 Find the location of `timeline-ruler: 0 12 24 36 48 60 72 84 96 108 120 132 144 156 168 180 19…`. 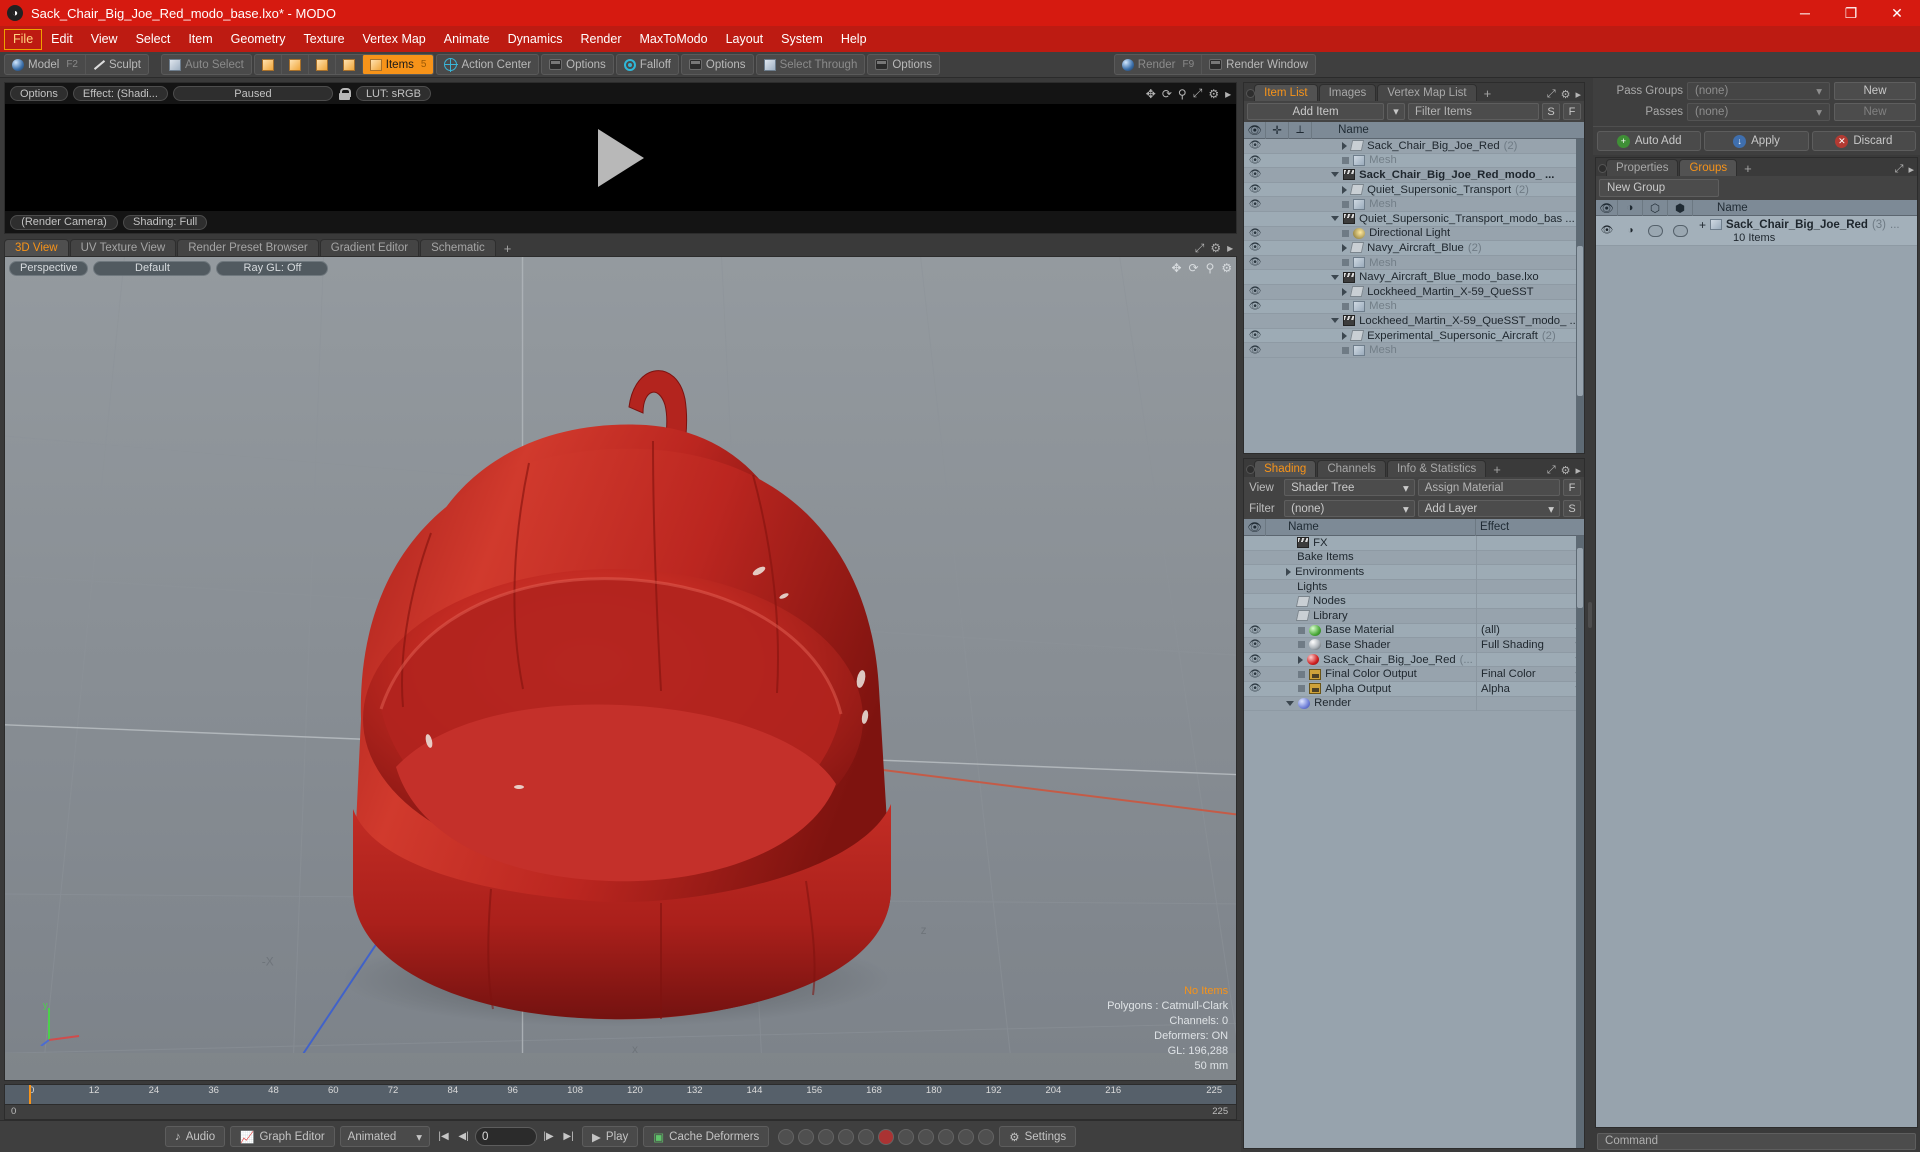

timeline-ruler: 0 12 24 36 48 60 72 84 96 108 120 132 144 156 168 180 19… is located at coordinates (621, 1095).